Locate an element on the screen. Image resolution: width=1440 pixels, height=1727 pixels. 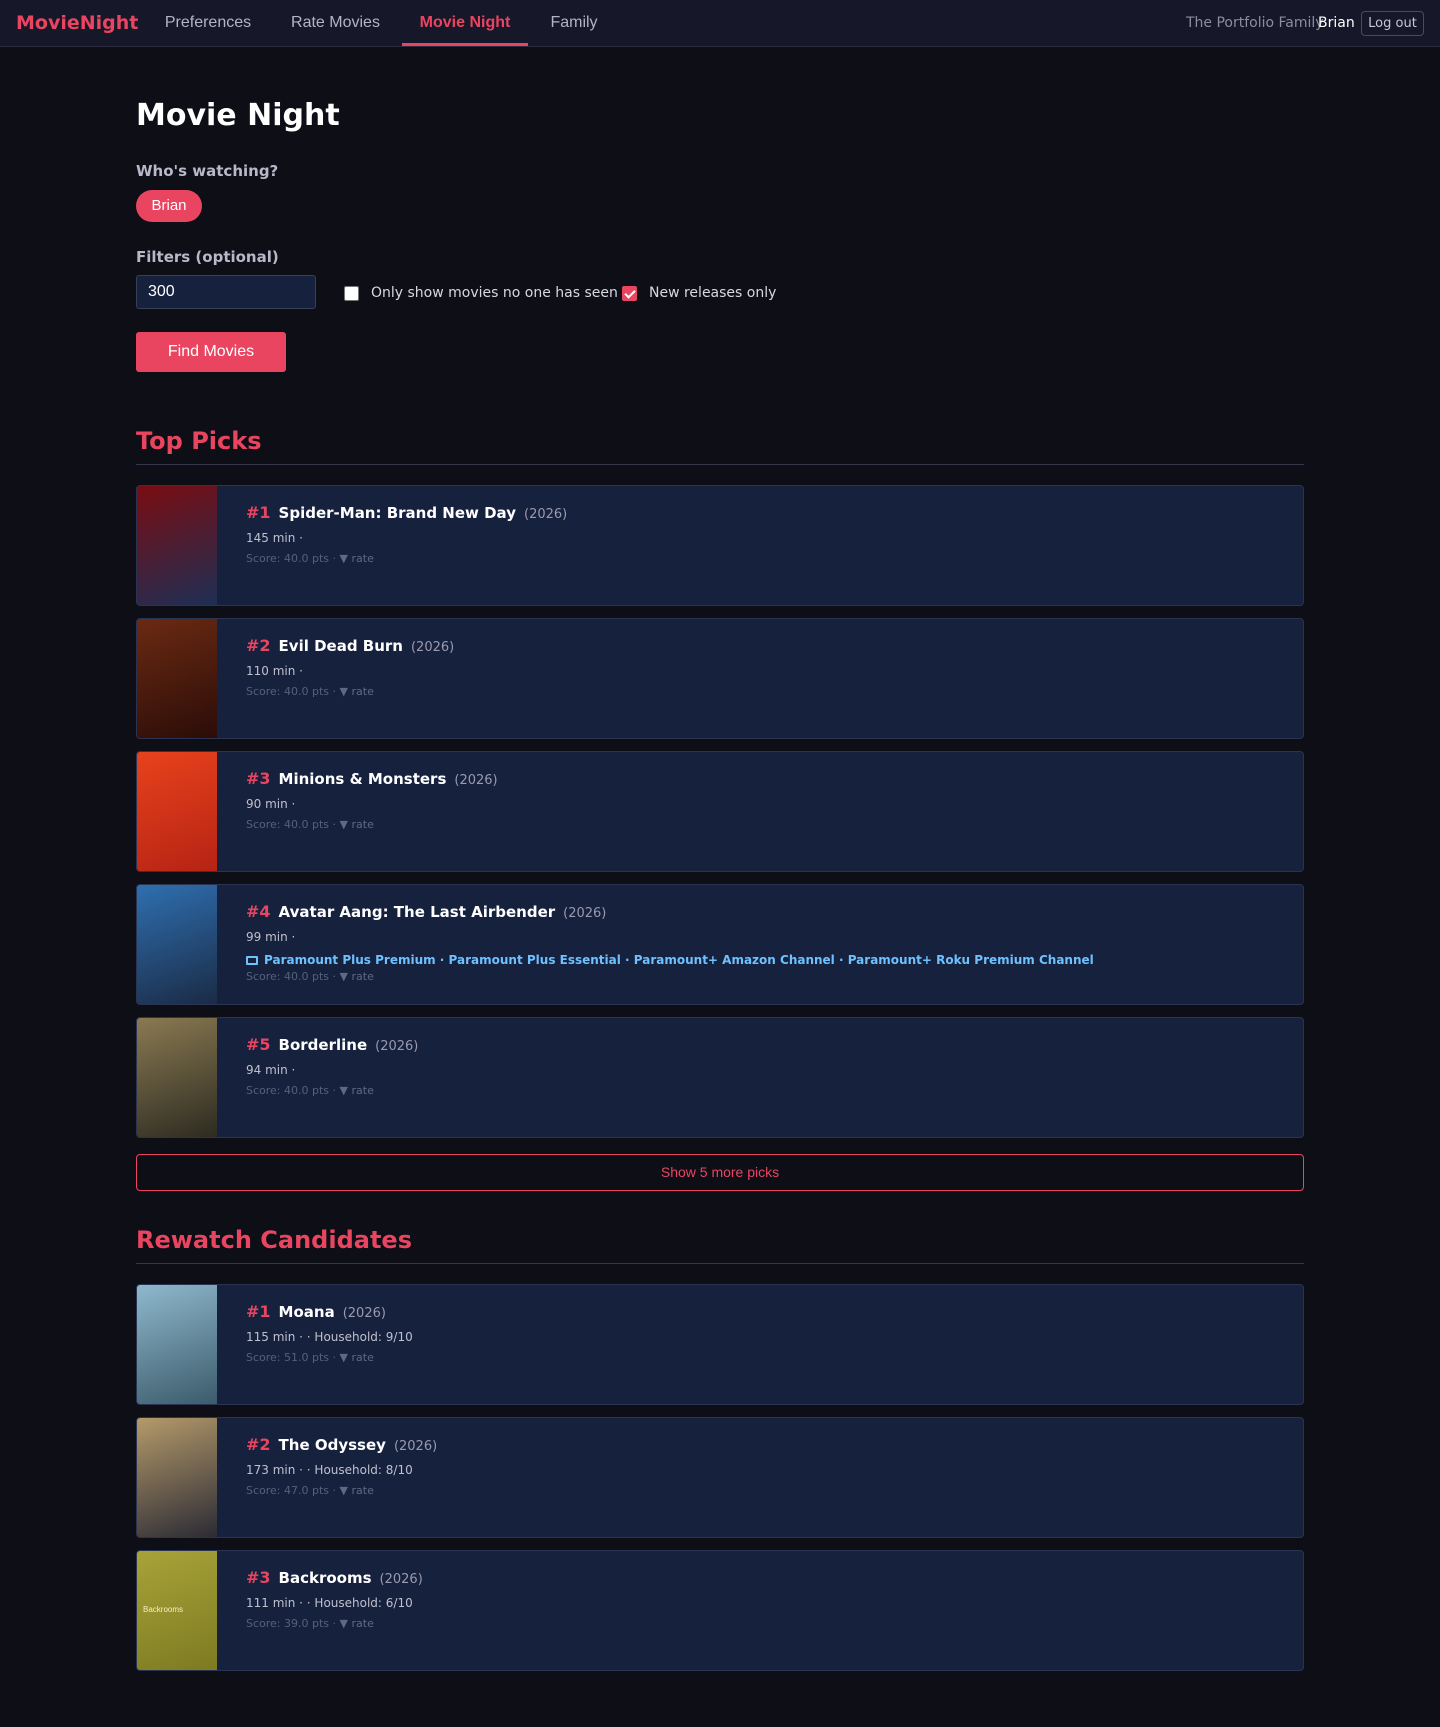
unseen-filter: Only show movies no one has seen is located at coordinates (481, 293).